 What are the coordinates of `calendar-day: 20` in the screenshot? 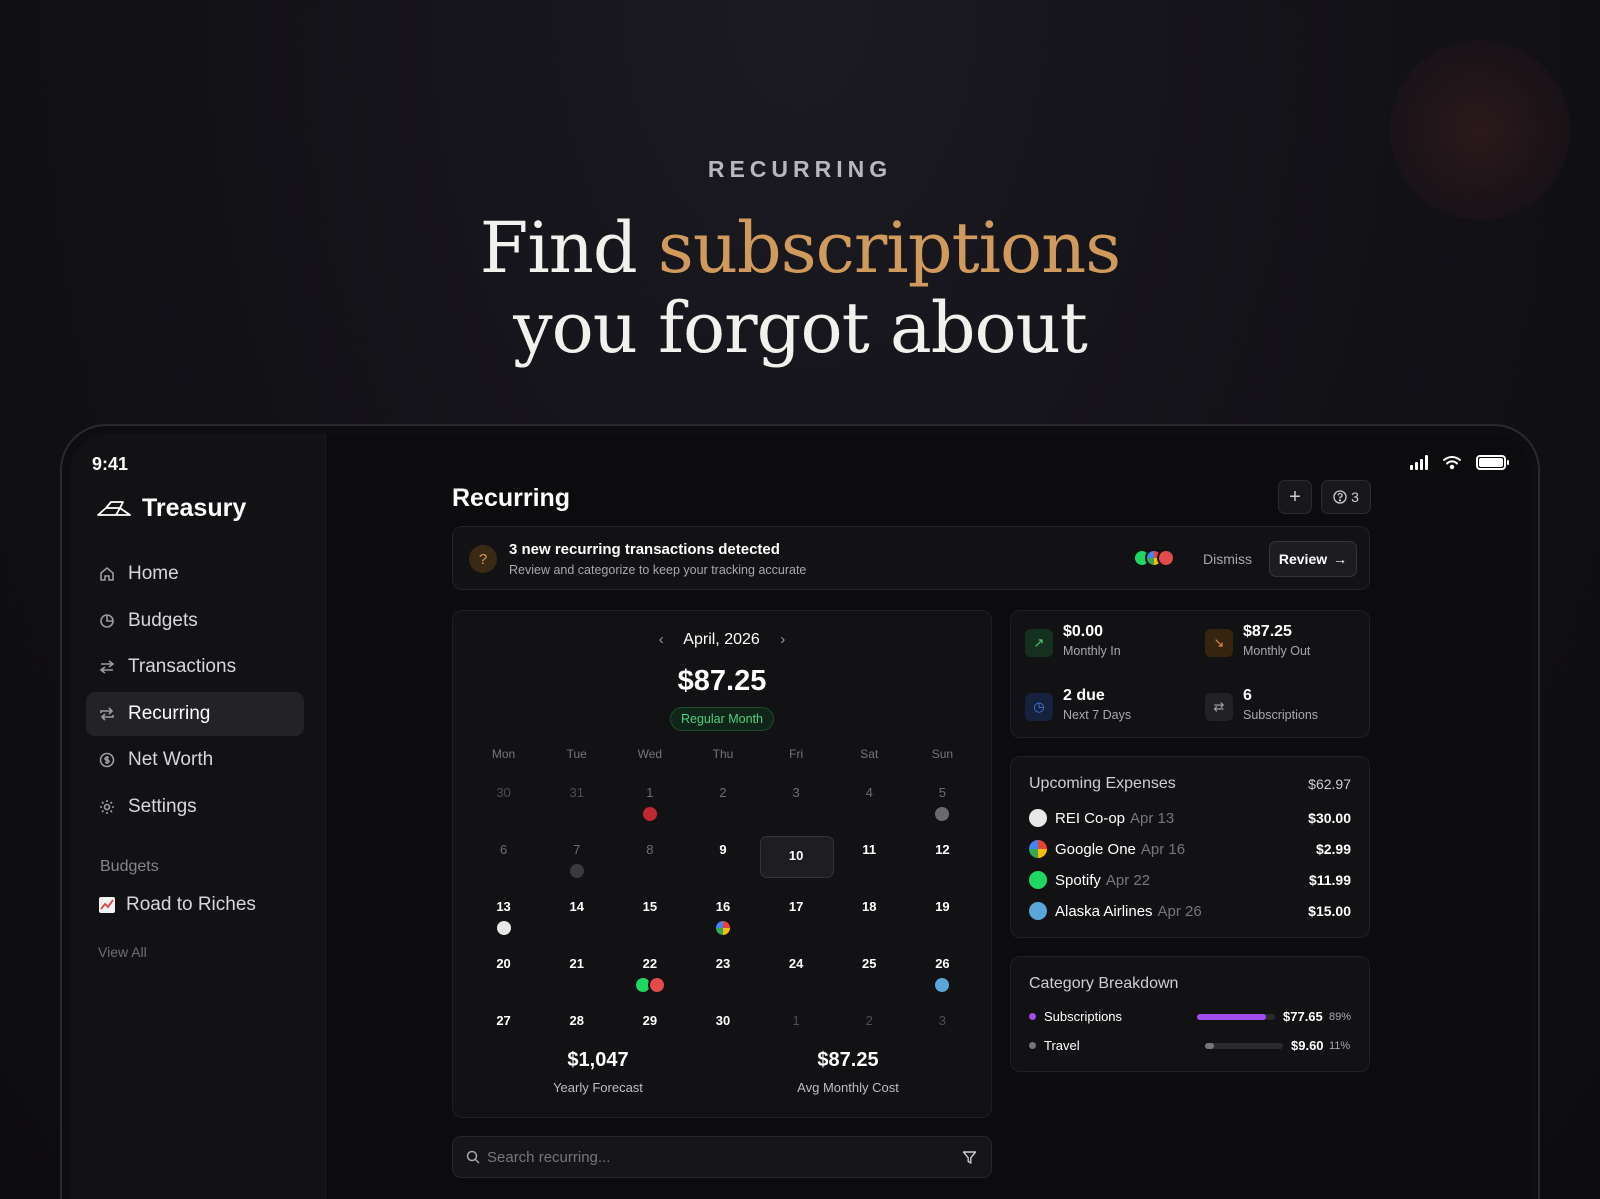 It's located at (503, 978).